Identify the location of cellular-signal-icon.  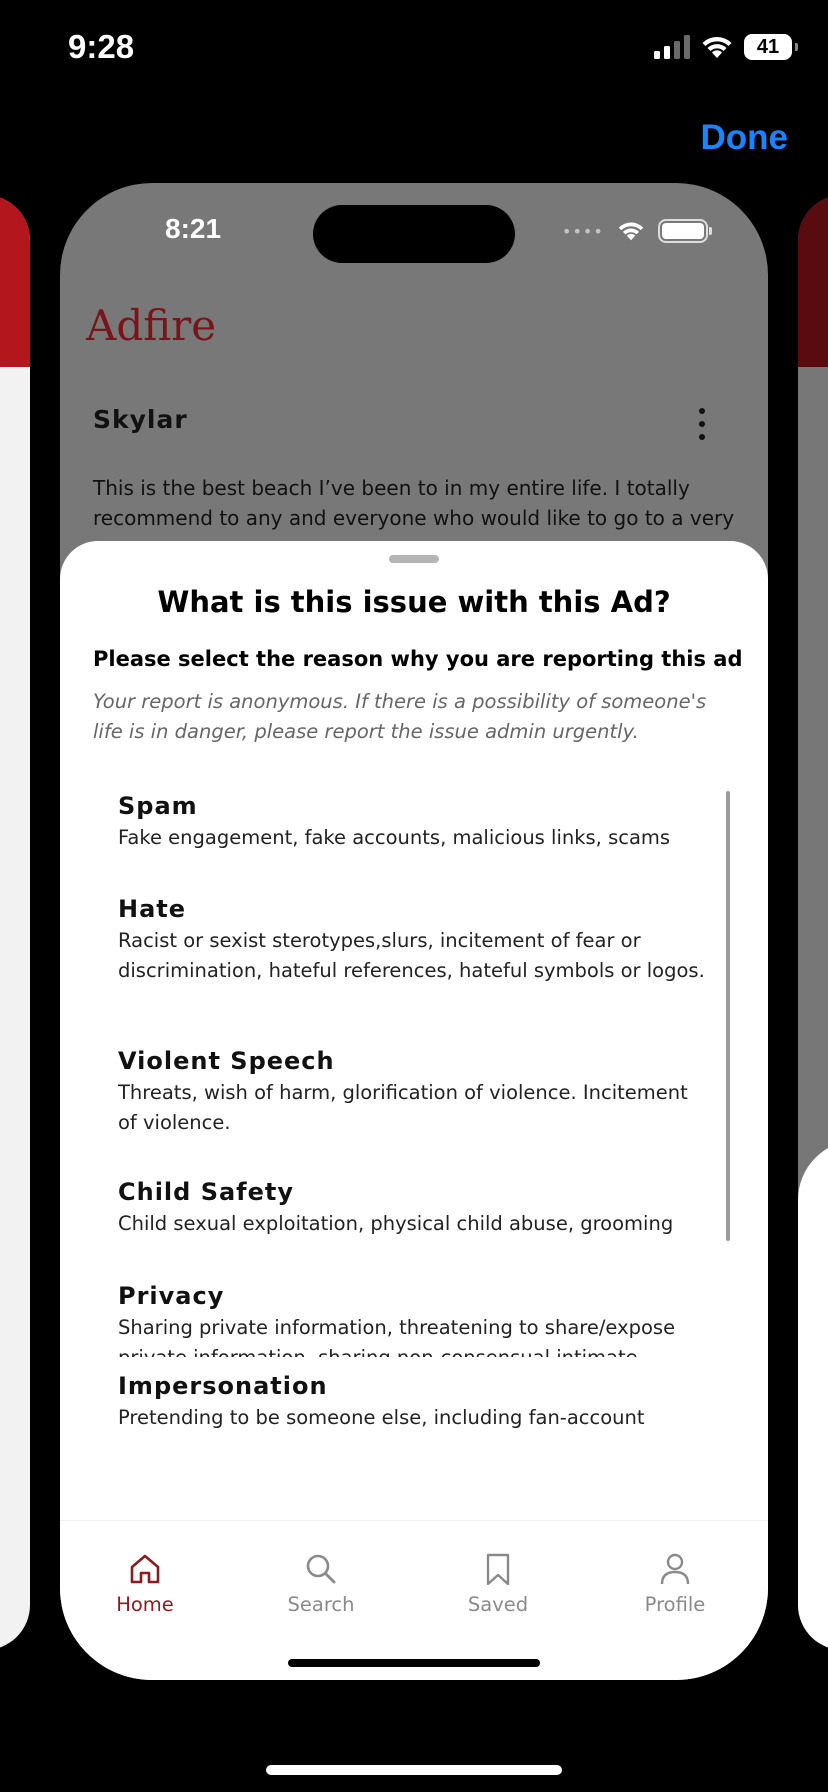
(672, 47).